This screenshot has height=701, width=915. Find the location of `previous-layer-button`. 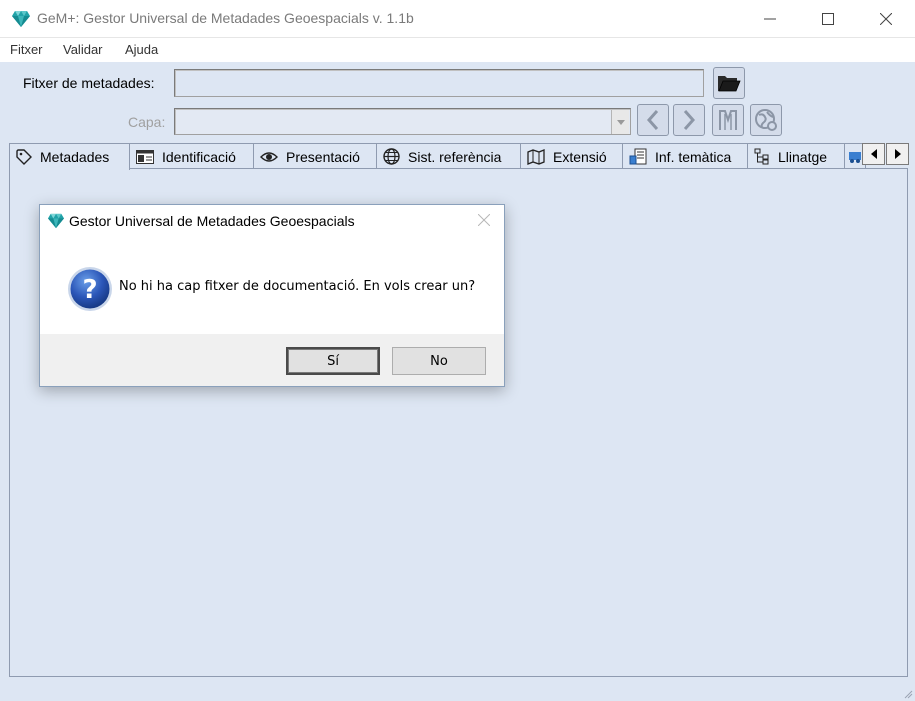

previous-layer-button is located at coordinates (653, 120).